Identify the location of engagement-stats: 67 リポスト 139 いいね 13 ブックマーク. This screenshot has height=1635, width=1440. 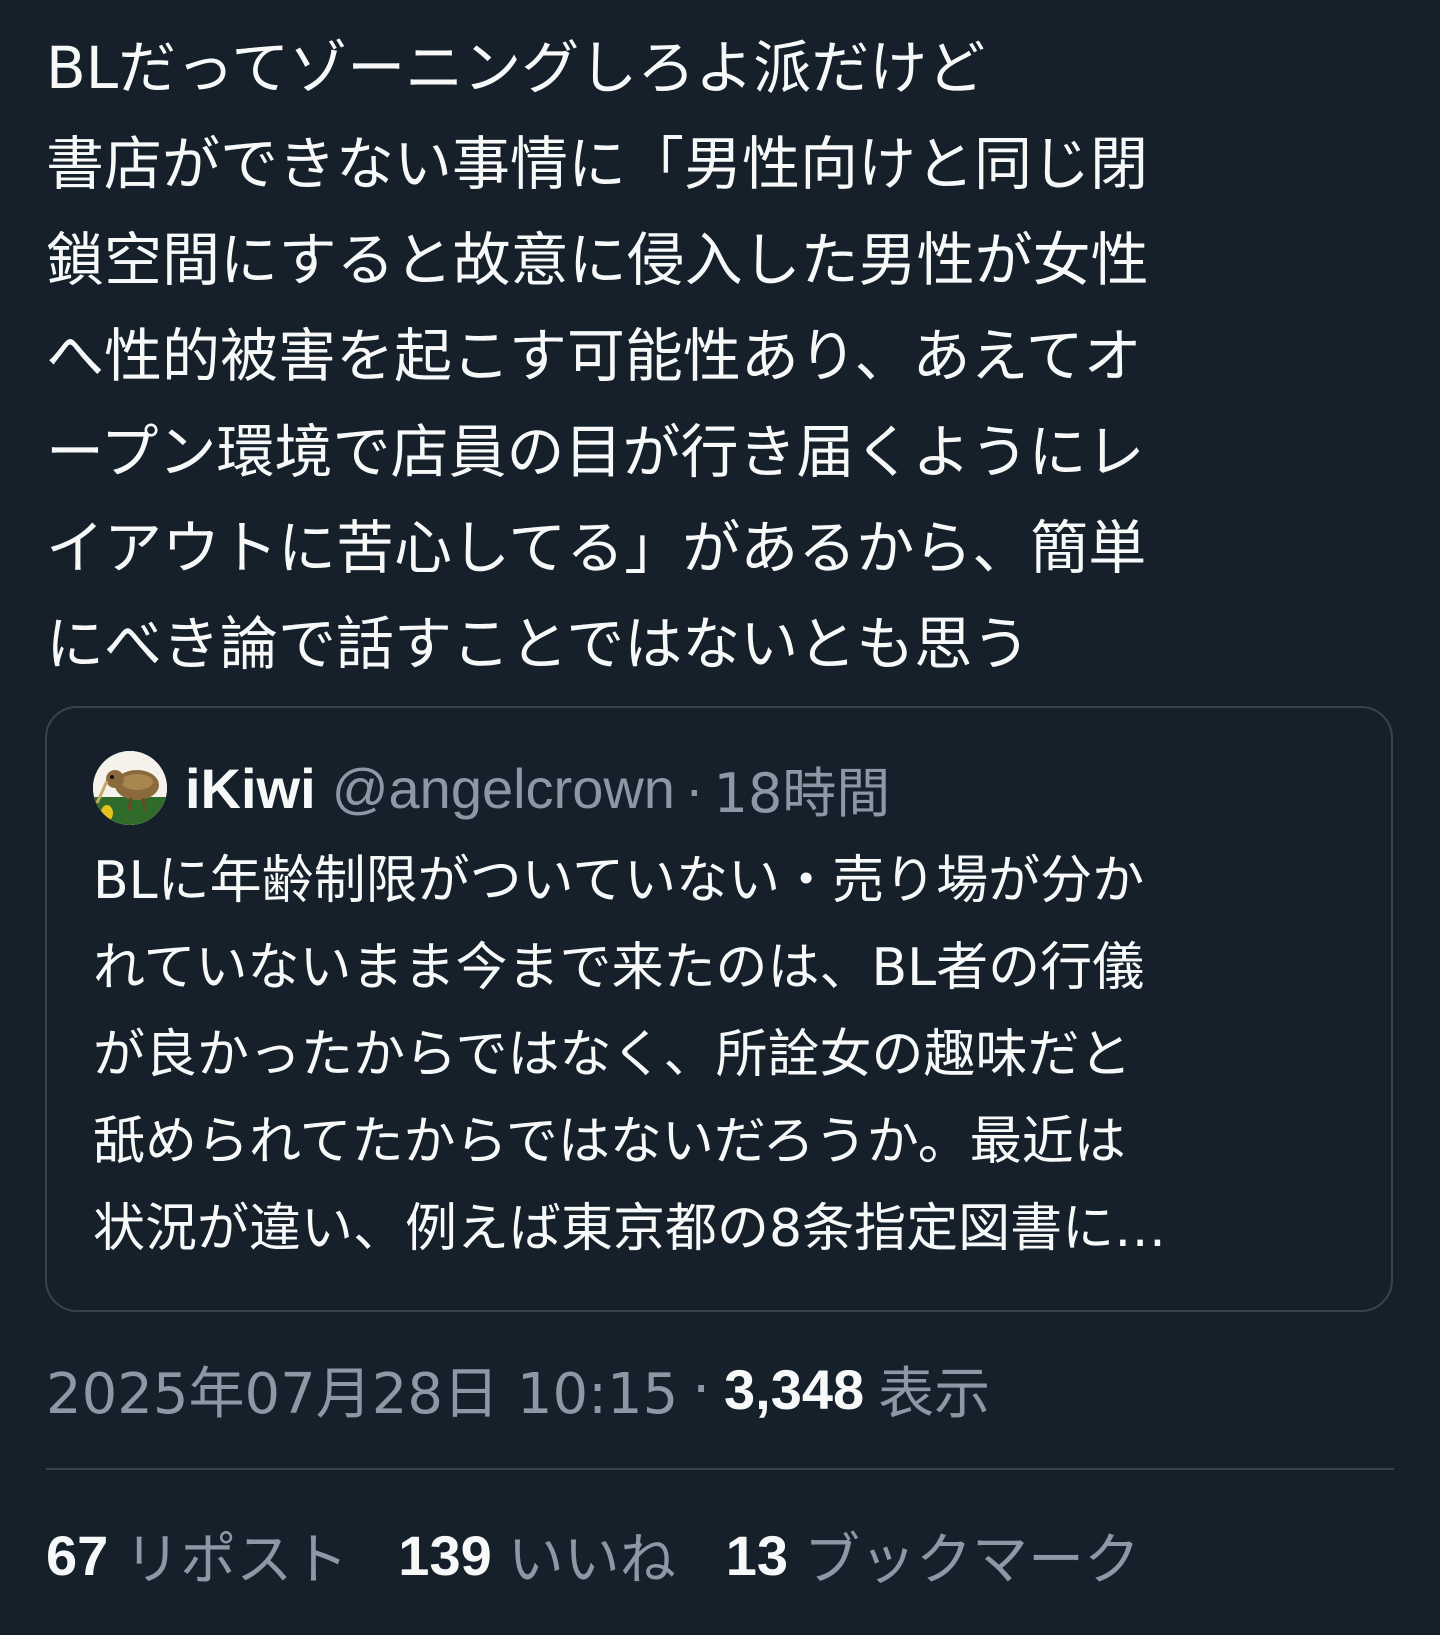
(618, 1555).